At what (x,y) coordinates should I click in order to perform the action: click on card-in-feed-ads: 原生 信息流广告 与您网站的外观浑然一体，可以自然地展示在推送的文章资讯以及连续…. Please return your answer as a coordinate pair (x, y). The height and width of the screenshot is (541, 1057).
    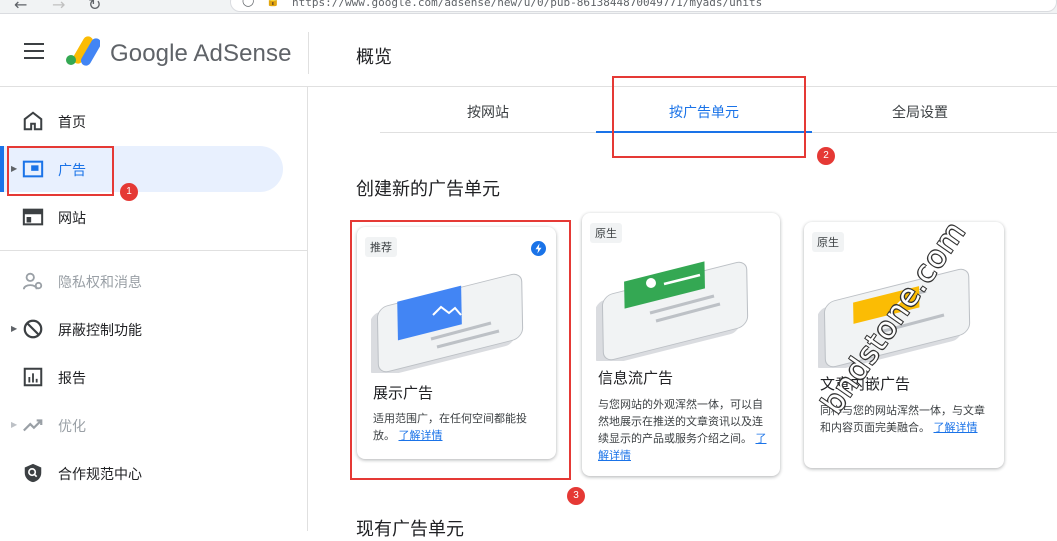
    Looking at the image, I should click on (681, 344).